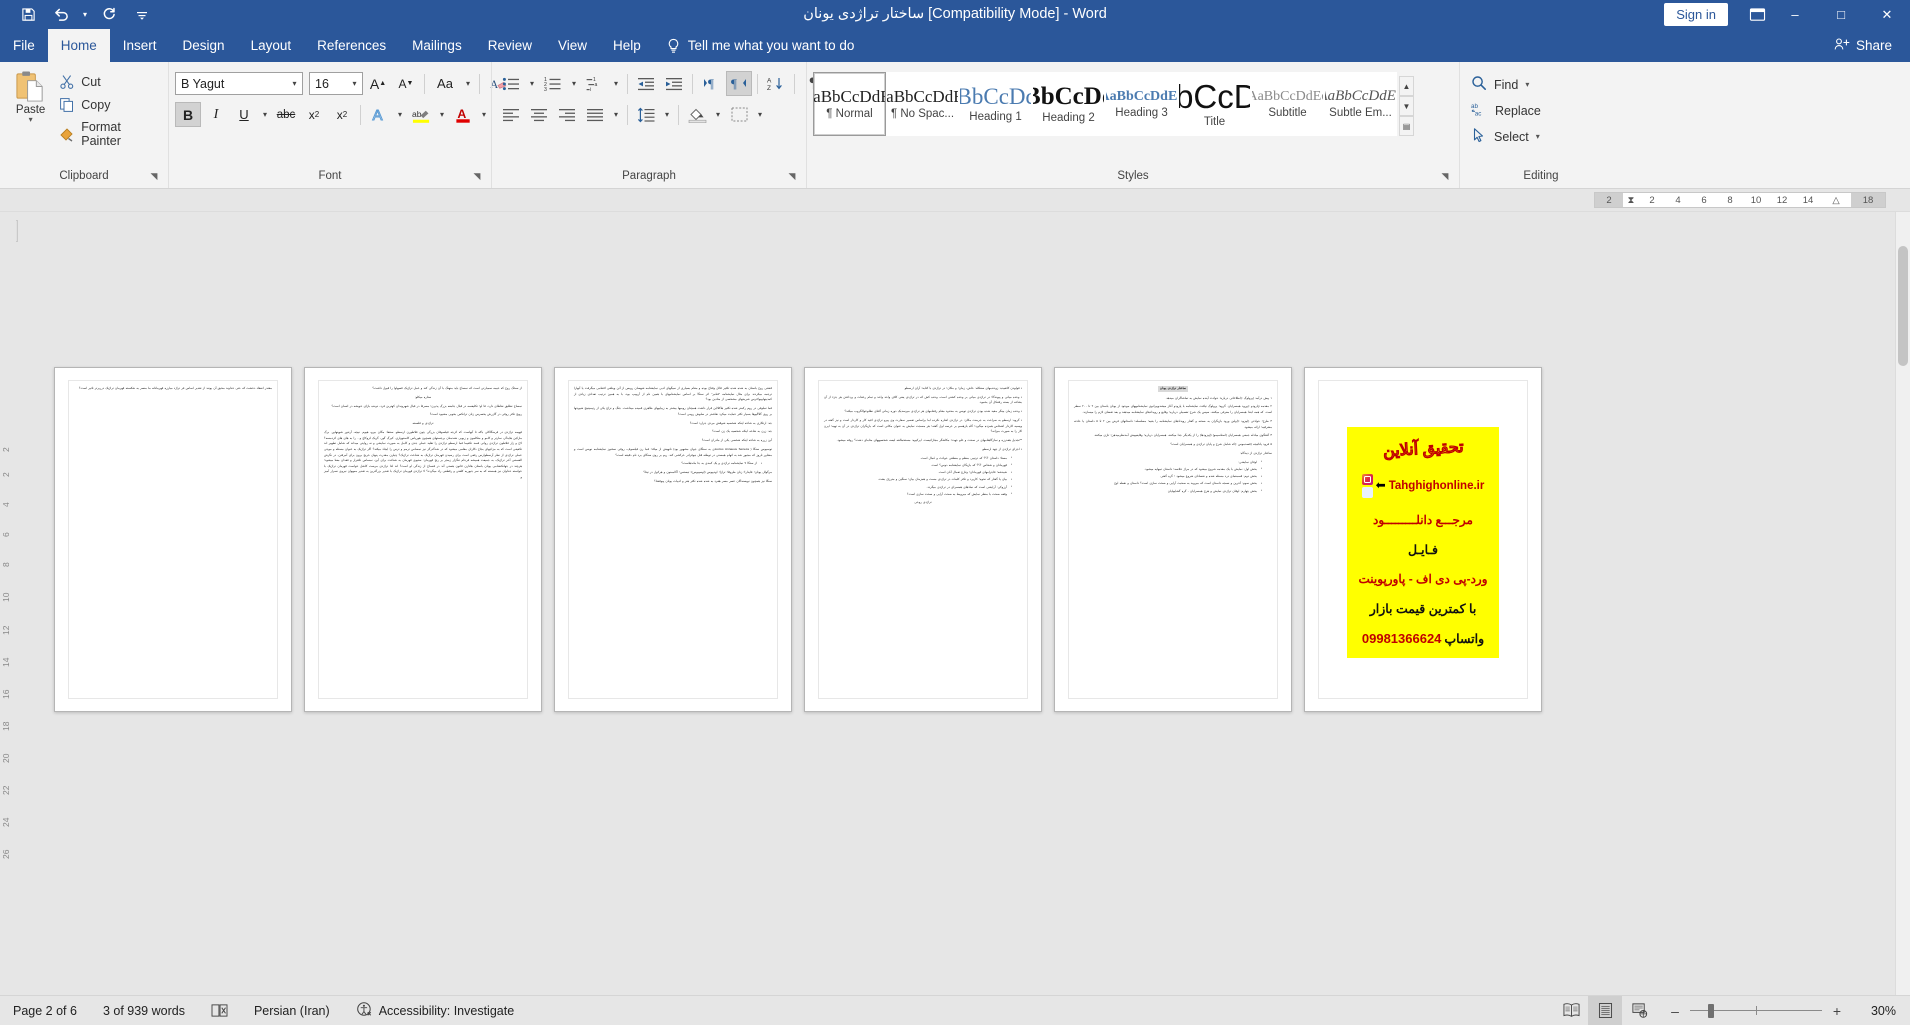 The image size is (1910, 1025). I want to click on format-painter-button: Format Painter, so click(108, 134).